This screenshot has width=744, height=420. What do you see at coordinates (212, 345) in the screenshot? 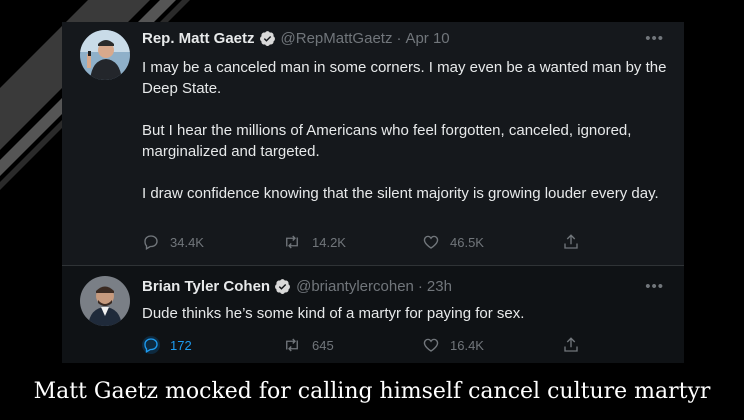
I see `reply-button: 172` at bounding box center [212, 345].